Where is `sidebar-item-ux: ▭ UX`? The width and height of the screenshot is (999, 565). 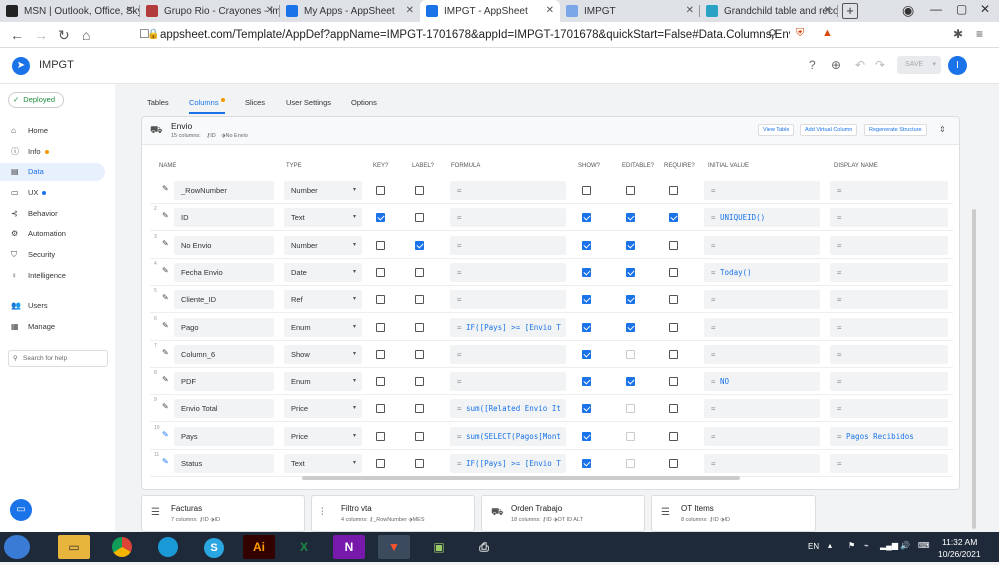
sidebar-item-ux: ▭ UX is located at coordinates (52, 193).